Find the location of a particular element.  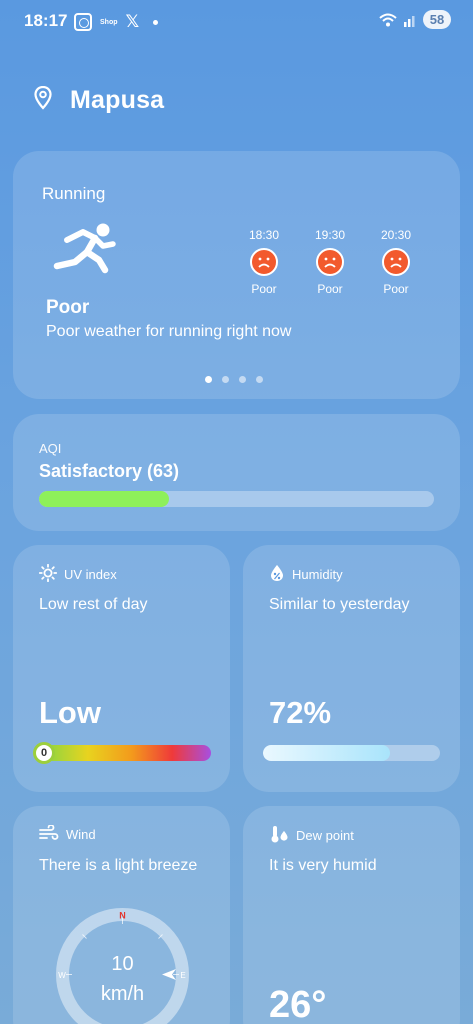

uv-indicator: 0 is located at coordinates (44, 753).